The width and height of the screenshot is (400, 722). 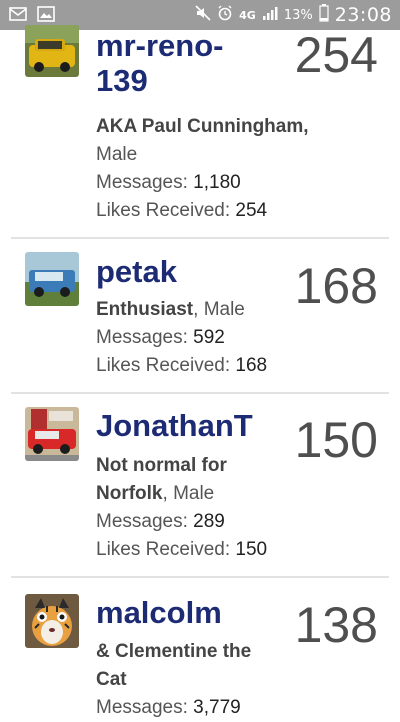 I want to click on score: 254, so click(x=336, y=55).